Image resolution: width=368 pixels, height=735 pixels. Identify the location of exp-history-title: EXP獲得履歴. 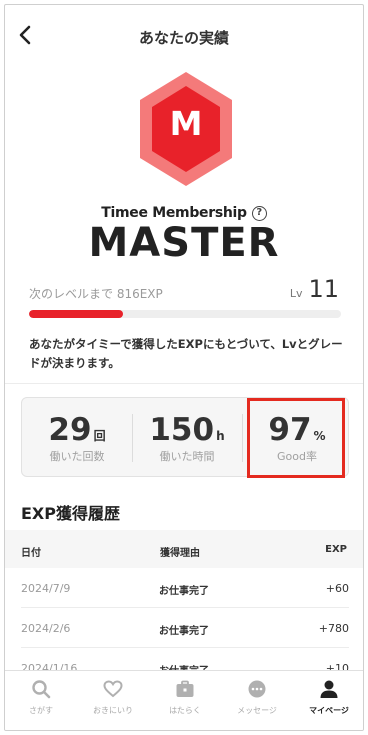
(70, 513).